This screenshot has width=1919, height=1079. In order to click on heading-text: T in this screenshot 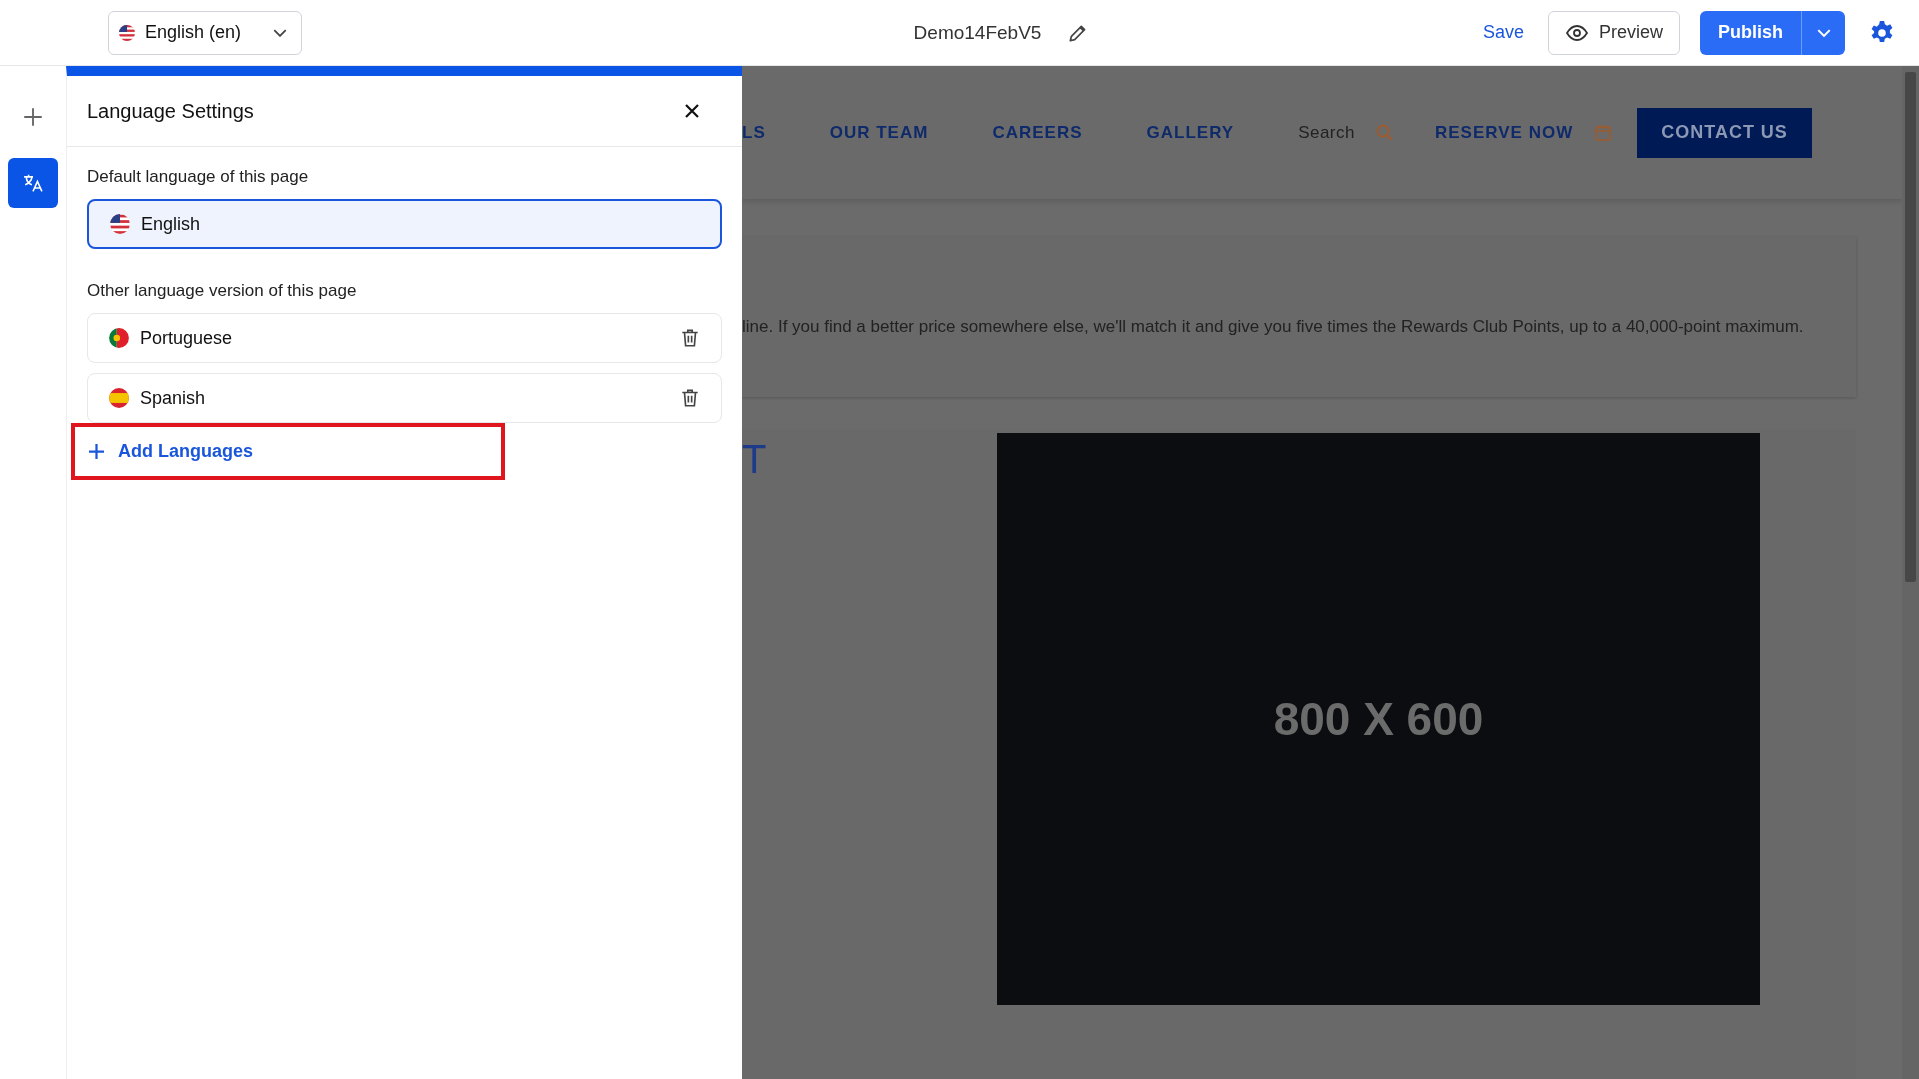, I will do `click(755, 459)`.